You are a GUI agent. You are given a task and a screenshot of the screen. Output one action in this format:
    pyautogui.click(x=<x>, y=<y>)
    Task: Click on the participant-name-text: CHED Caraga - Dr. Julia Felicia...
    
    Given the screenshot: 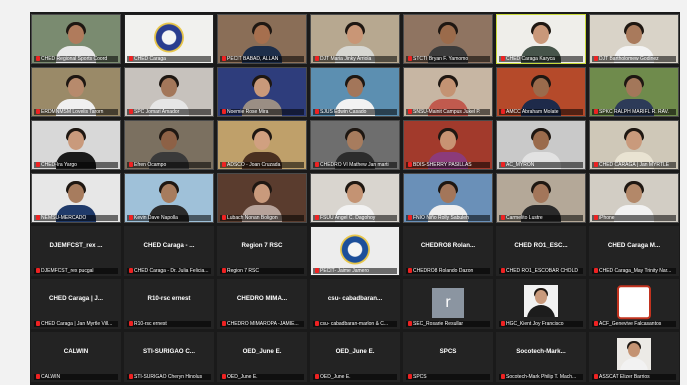 What is the action you would take?
    pyautogui.click(x=171, y=271)
    